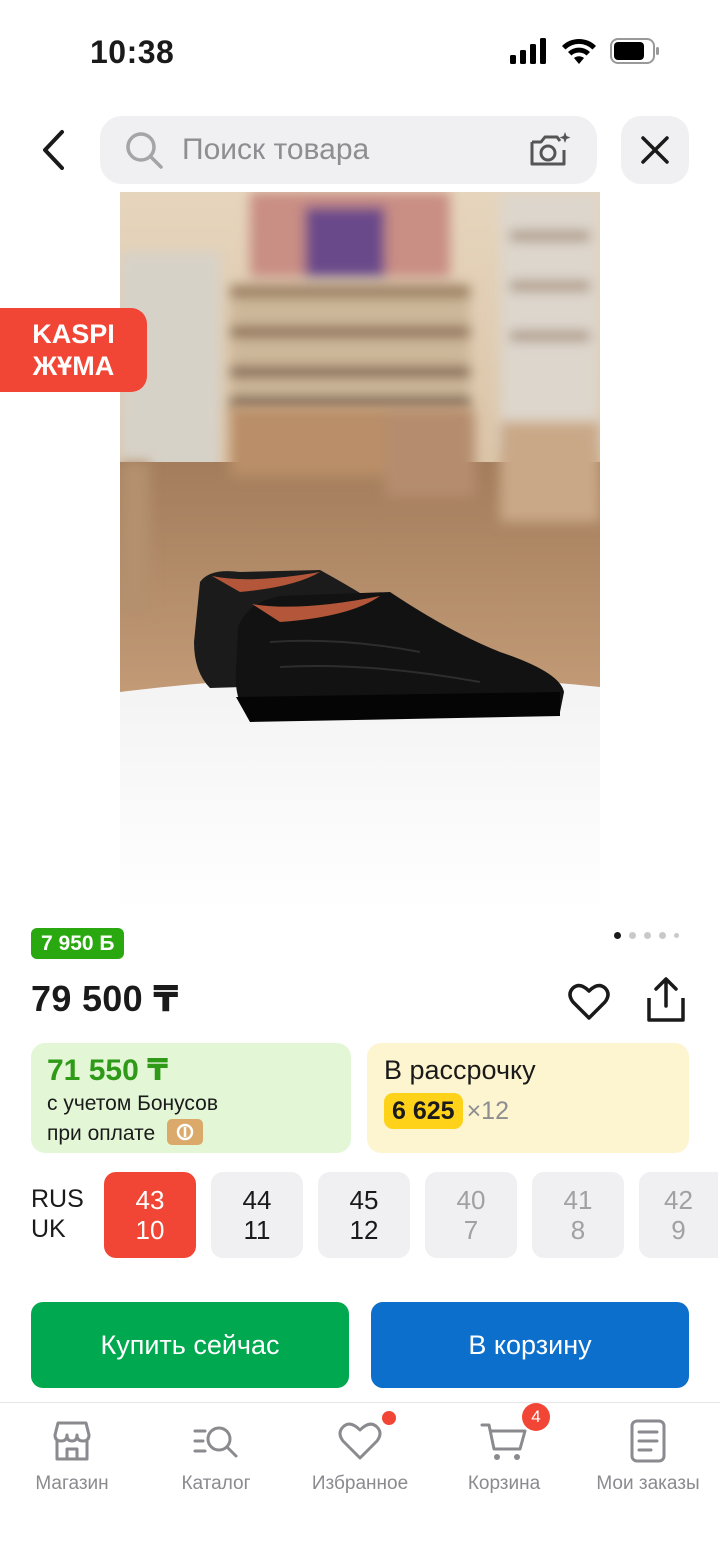 This screenshot has width=720, height=1561. I want to click on signal-icon, so click(528, 51).